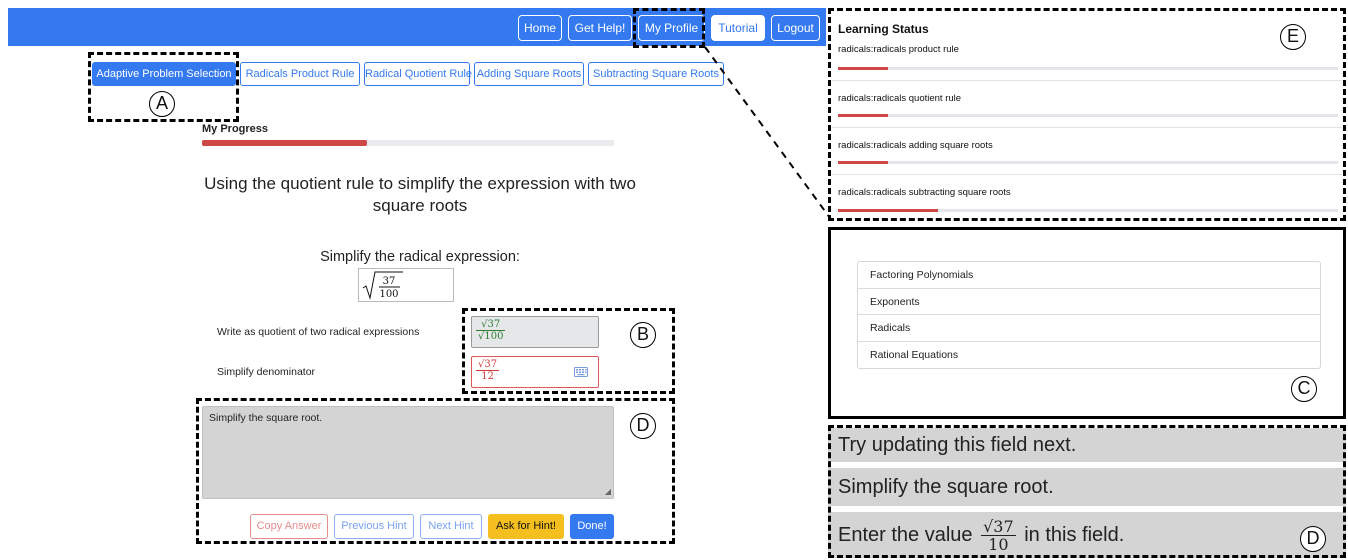 The height and width of the screenshot is (560, 1348). What do you see at coordinates (900, 98) in the screenshot?
I see `skill-name: radicals:radicals quotient rule` at bounding box center [900, 98].